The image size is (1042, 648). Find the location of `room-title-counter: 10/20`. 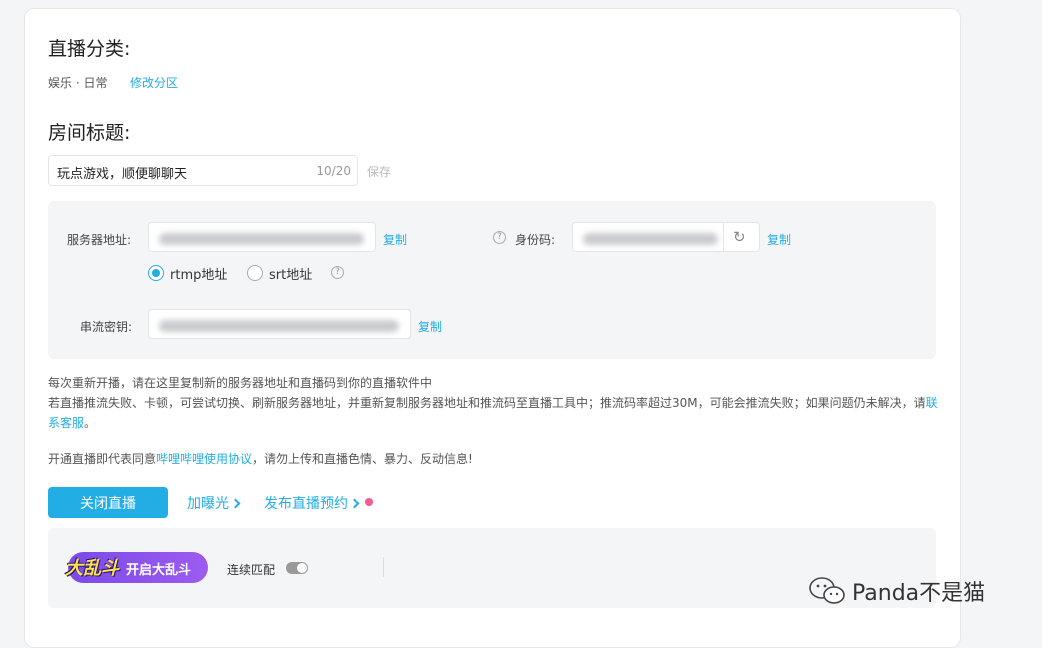

room-title-counter: 10/20 is located at coordinates (333, 171).